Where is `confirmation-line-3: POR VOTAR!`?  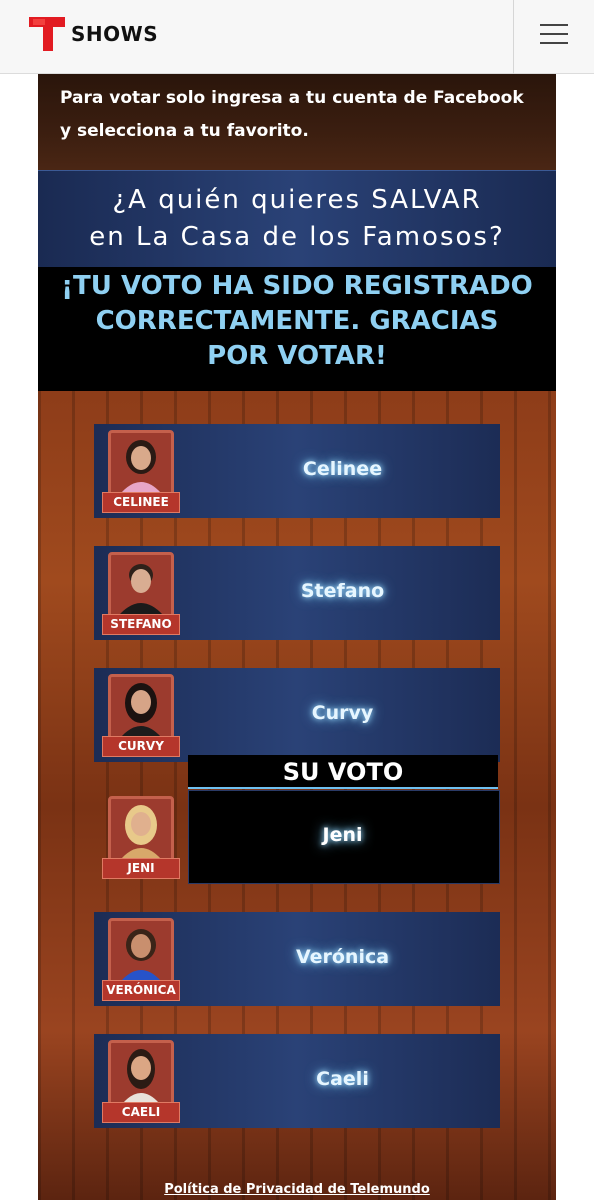 confirmation-line-3: POR VOTAR! is located at coordinates (297, 356).